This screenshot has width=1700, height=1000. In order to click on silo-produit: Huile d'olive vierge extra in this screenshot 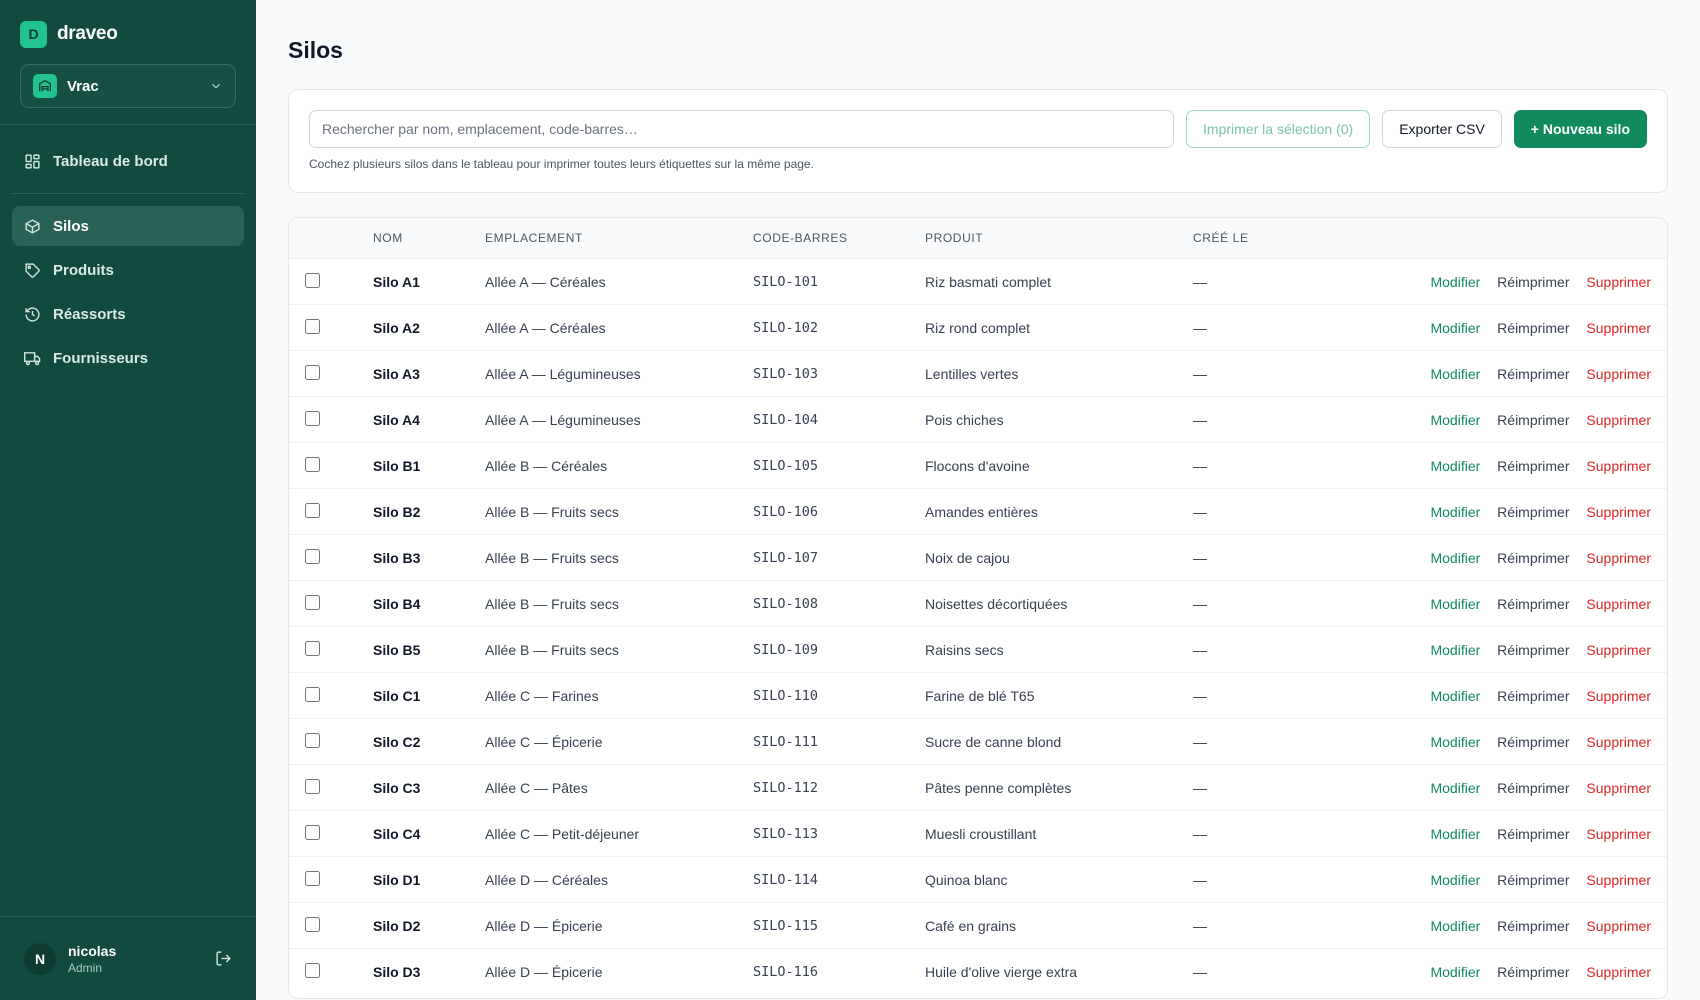, I will do `click(1001, 971)`.